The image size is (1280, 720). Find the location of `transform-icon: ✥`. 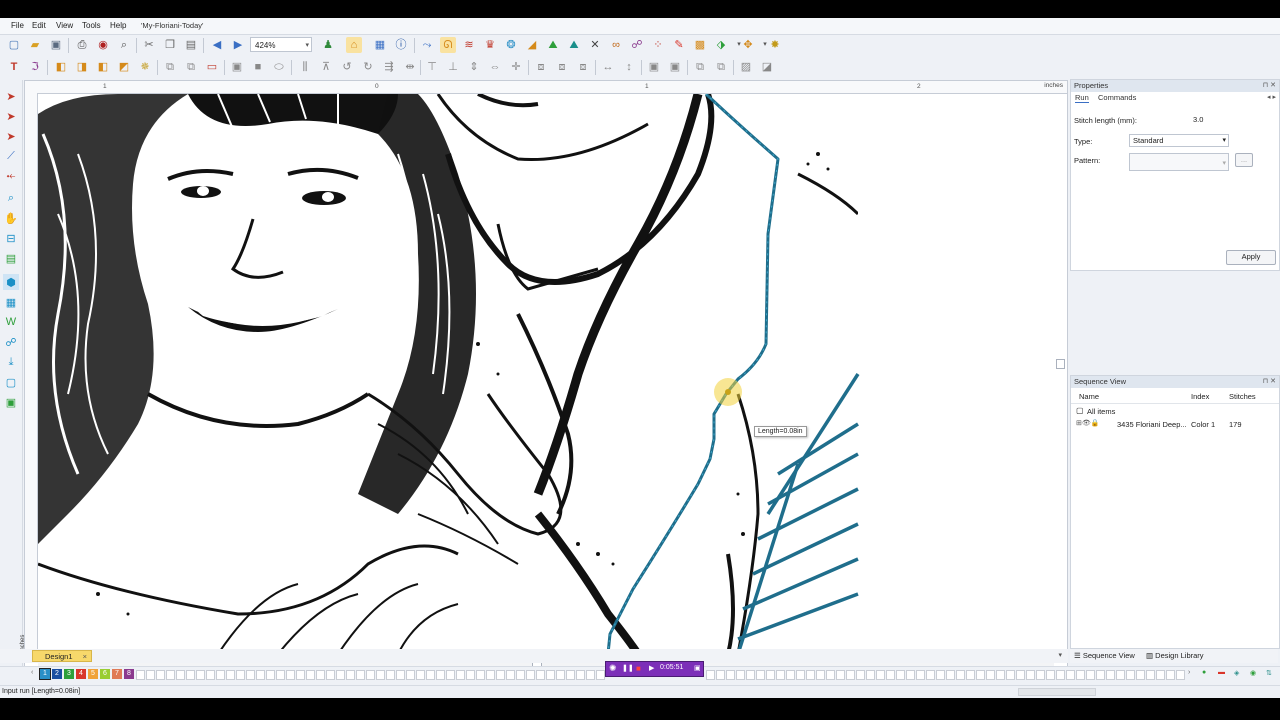

transform-icon: ✥ is located at coordinates (748, 45).